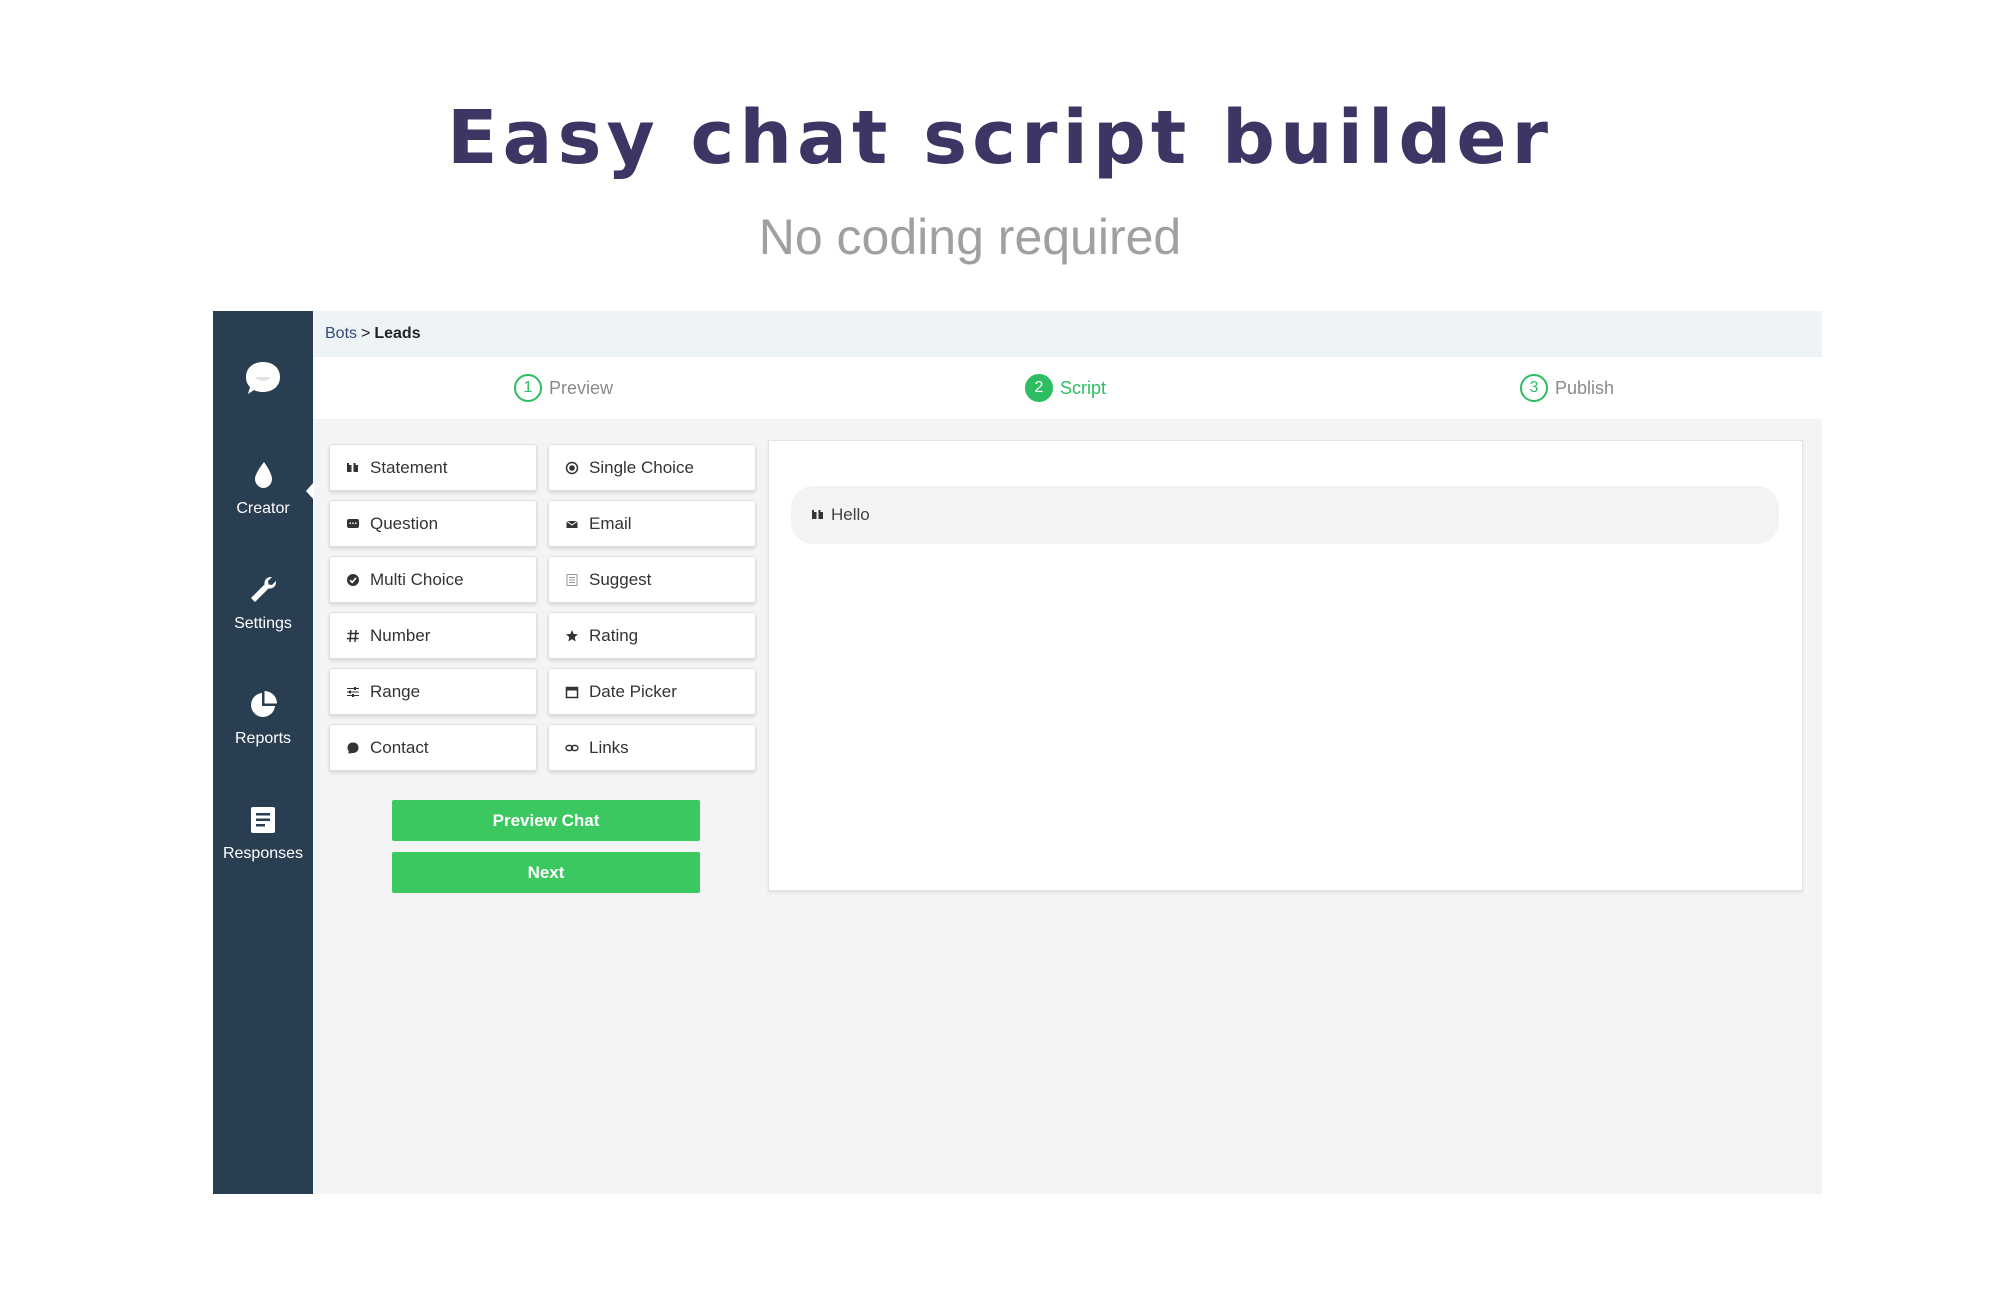 The width and height of the screenshot is (2000, 1300). What do you see at coordinates (263, 475) in the screenshot?
I see `drop-icon` at bounding box center [263, 475].